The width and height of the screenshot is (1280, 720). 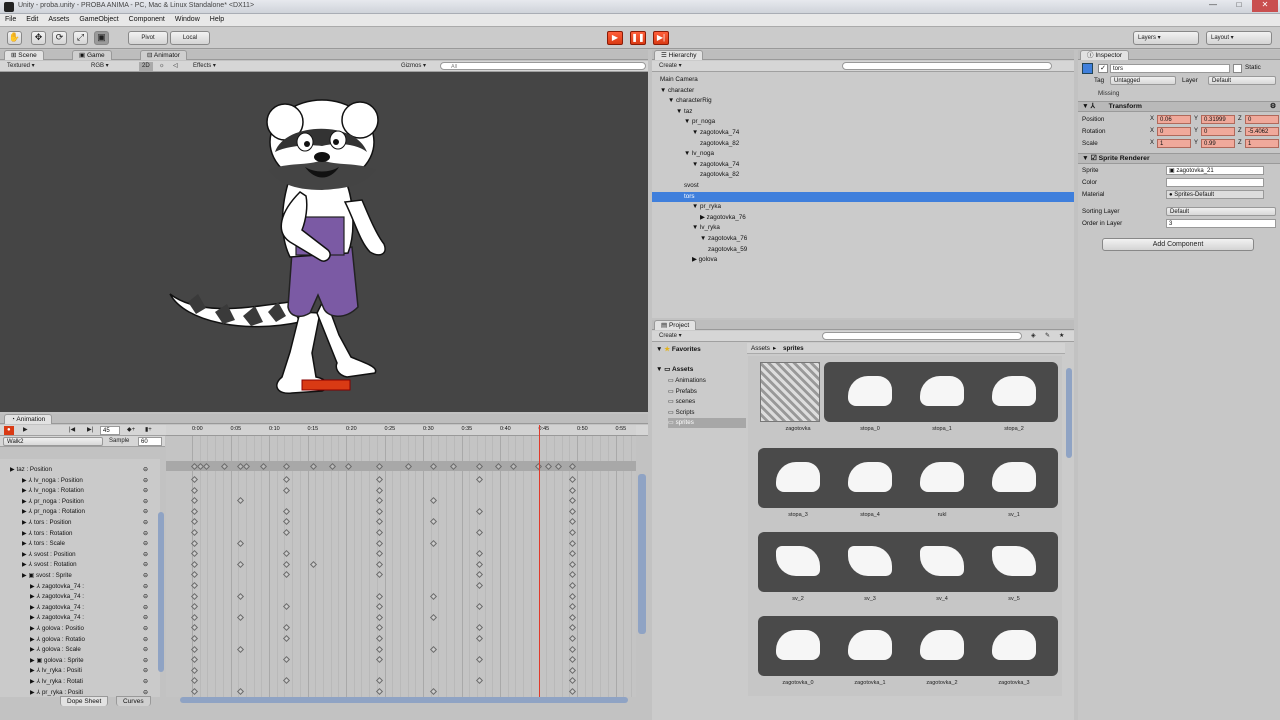 What do you see at coordinates (790, 392) in the screenshot?
I see `sprite-atlas-thumbnail` at bounding box center [790, 392].